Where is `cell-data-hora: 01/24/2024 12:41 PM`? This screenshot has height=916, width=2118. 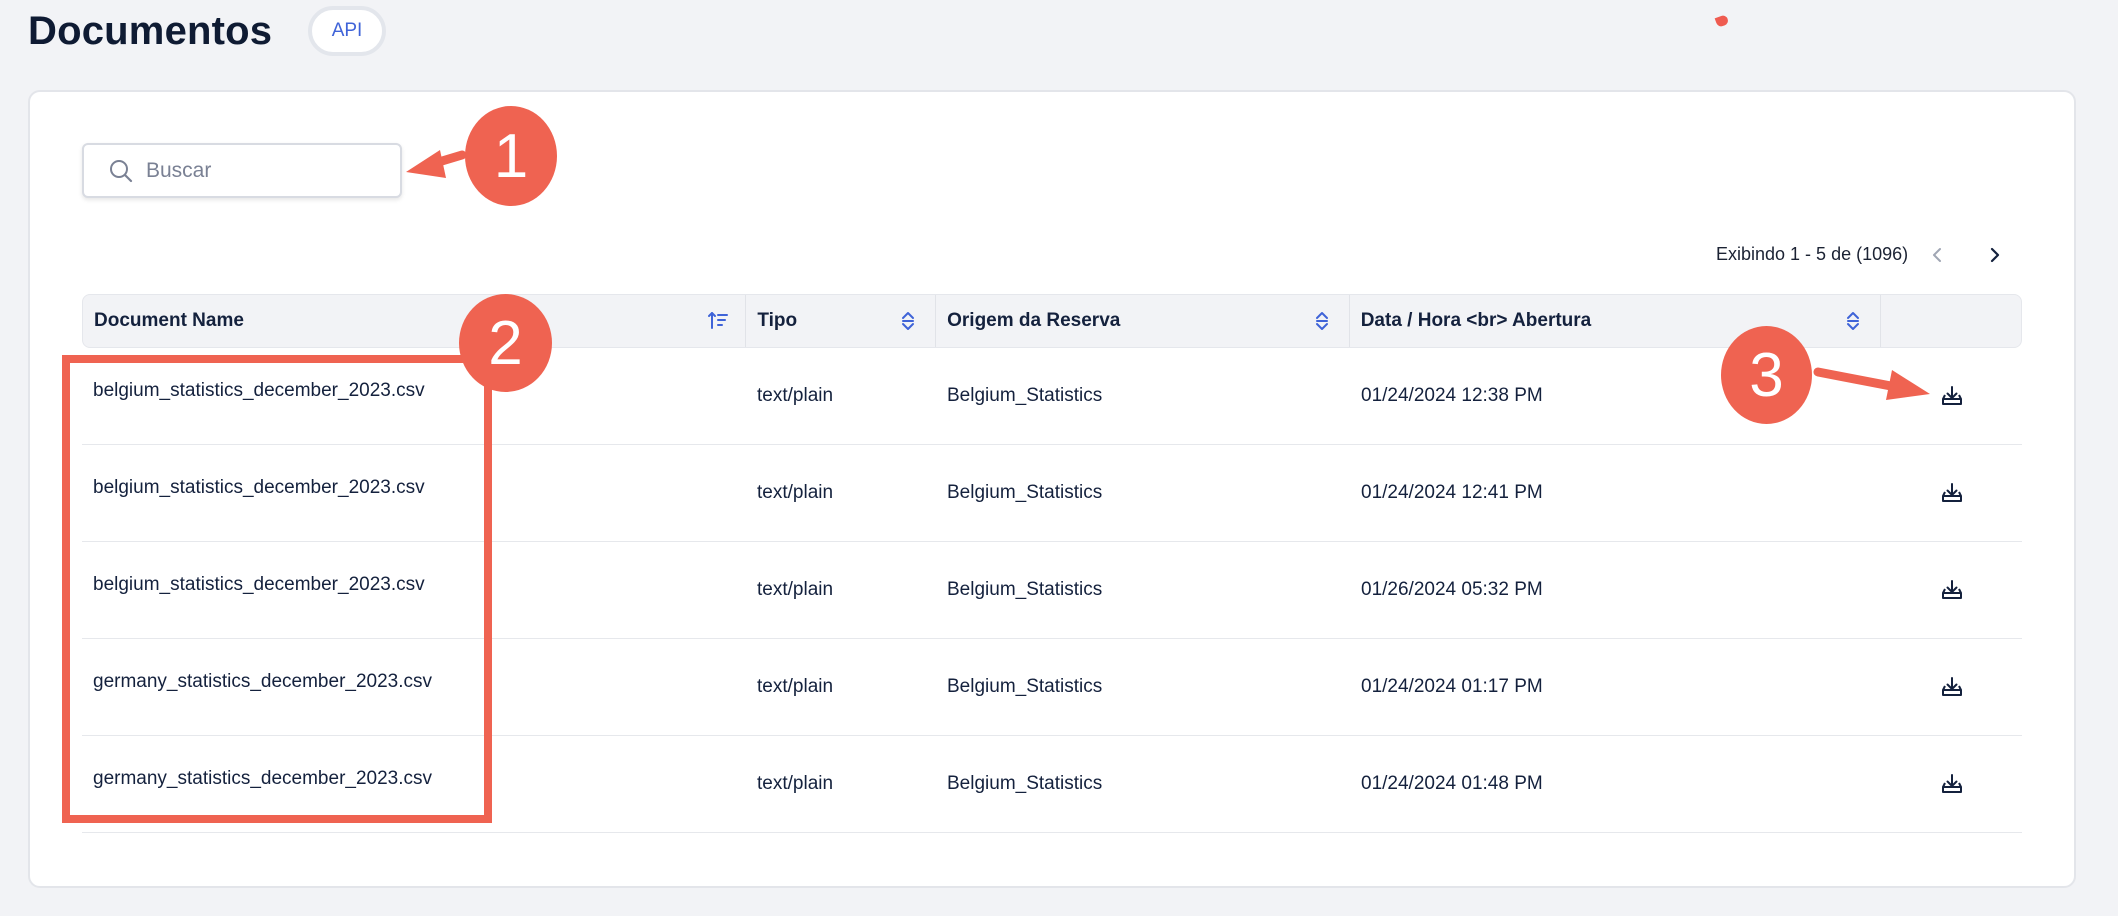 cell-data-hora: 01/24/2024 12:41 PM is located at coordinates (1452, 492).